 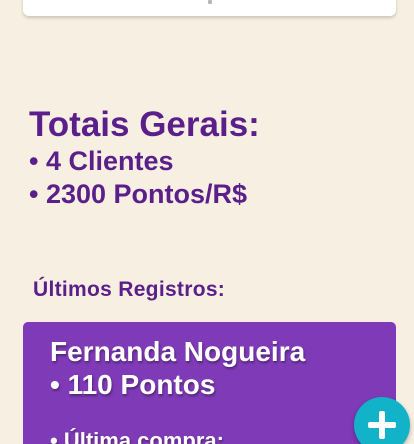 What do you see at coordinates (144, 124) in the screenshot?
I see `totals-heading: Totais Gerais:` at bounding box center [144, 124].